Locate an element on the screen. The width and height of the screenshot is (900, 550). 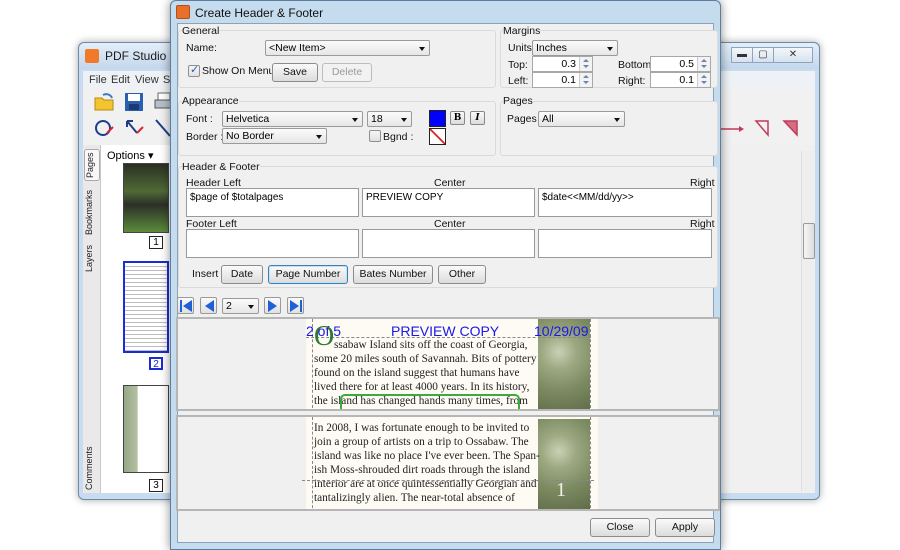
header-left-input: $page of $totalpages is located at coordinates (272, 202).